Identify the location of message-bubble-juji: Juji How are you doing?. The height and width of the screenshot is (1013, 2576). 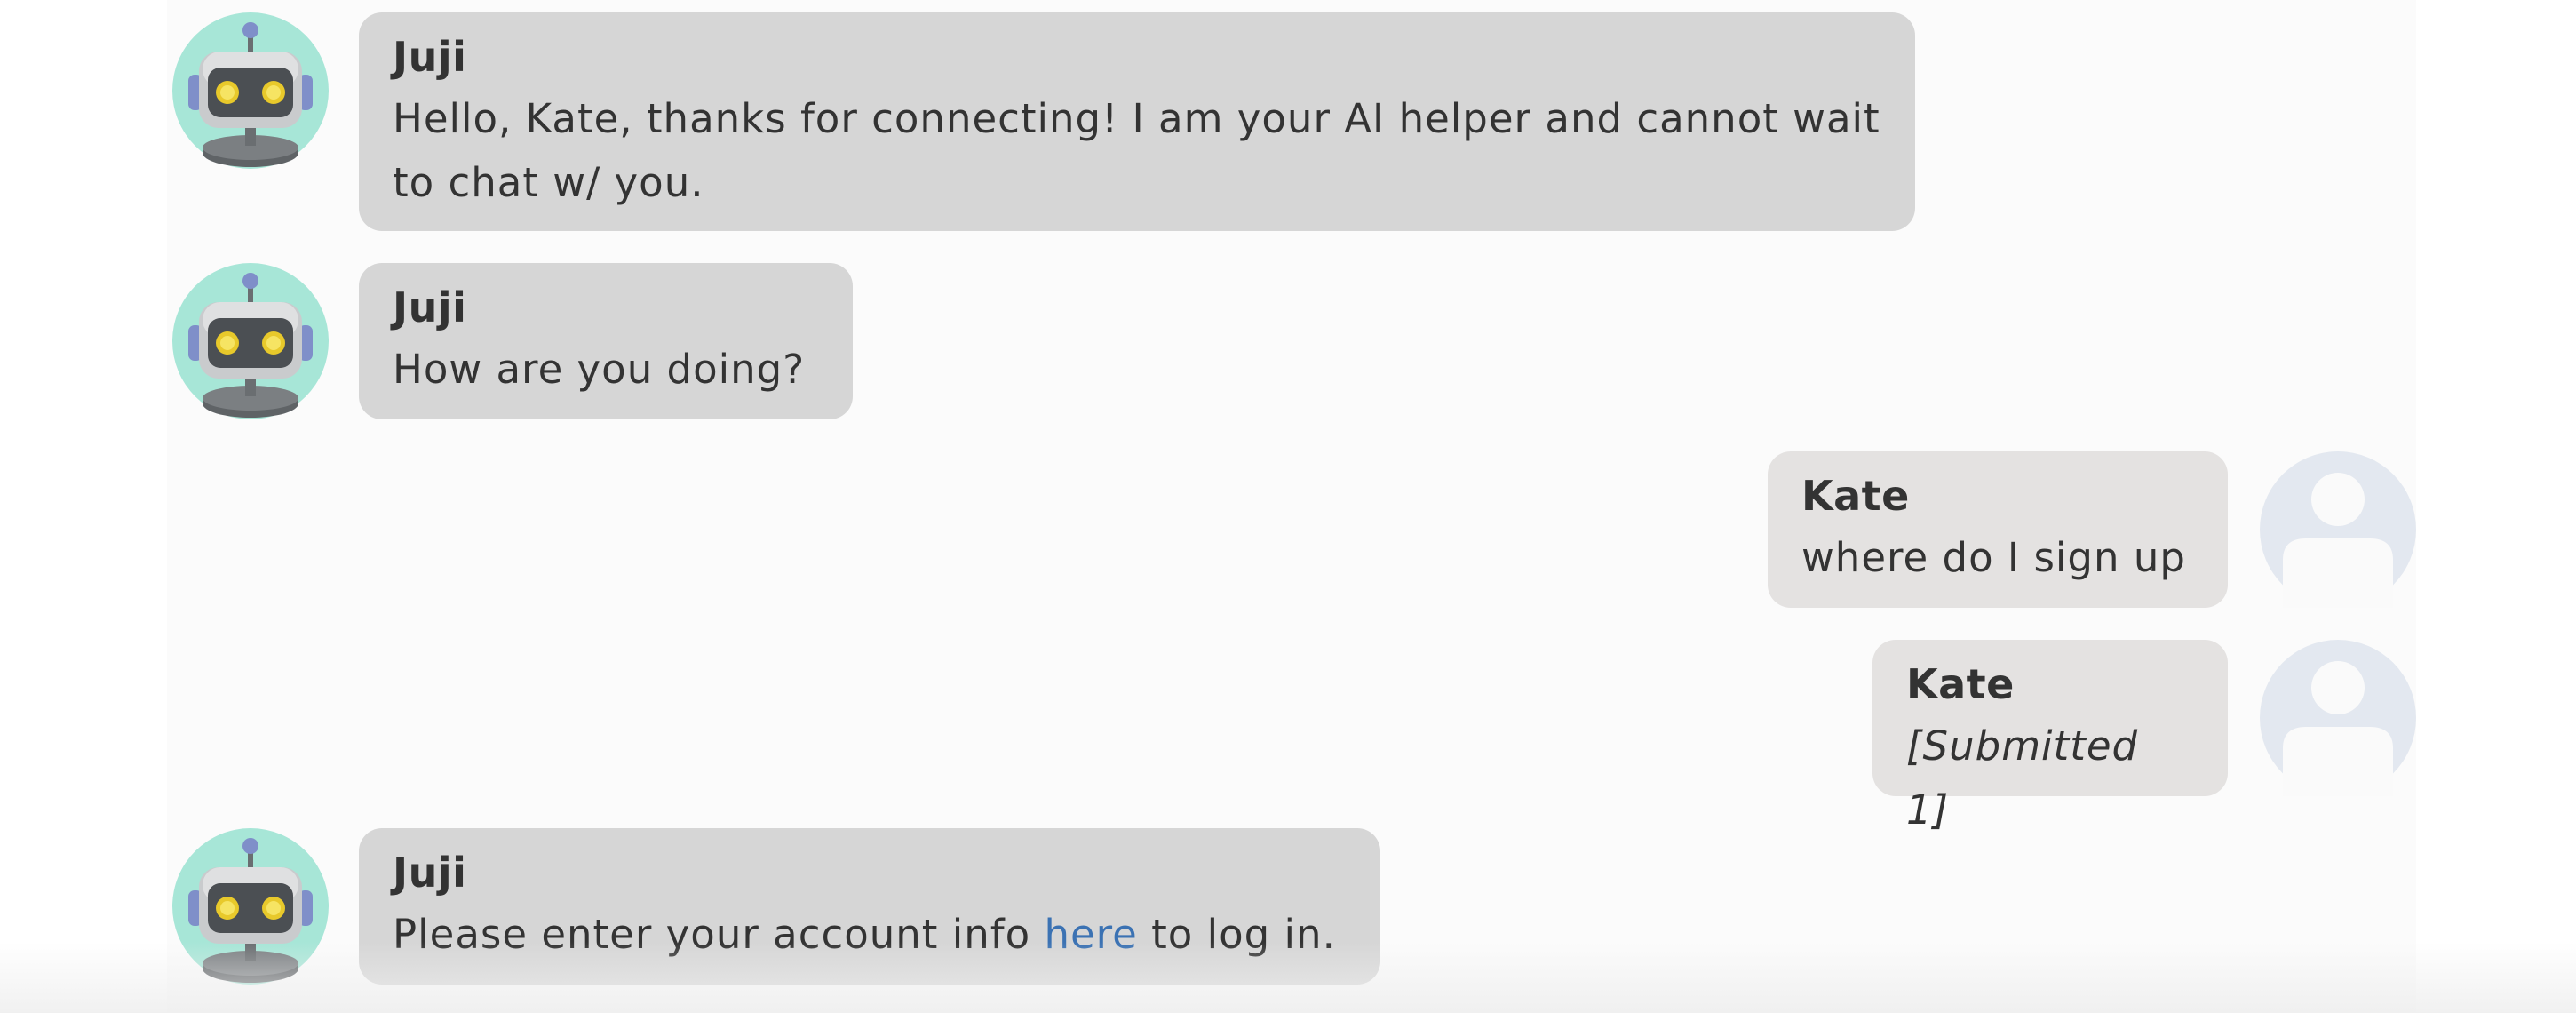
(606, 341).